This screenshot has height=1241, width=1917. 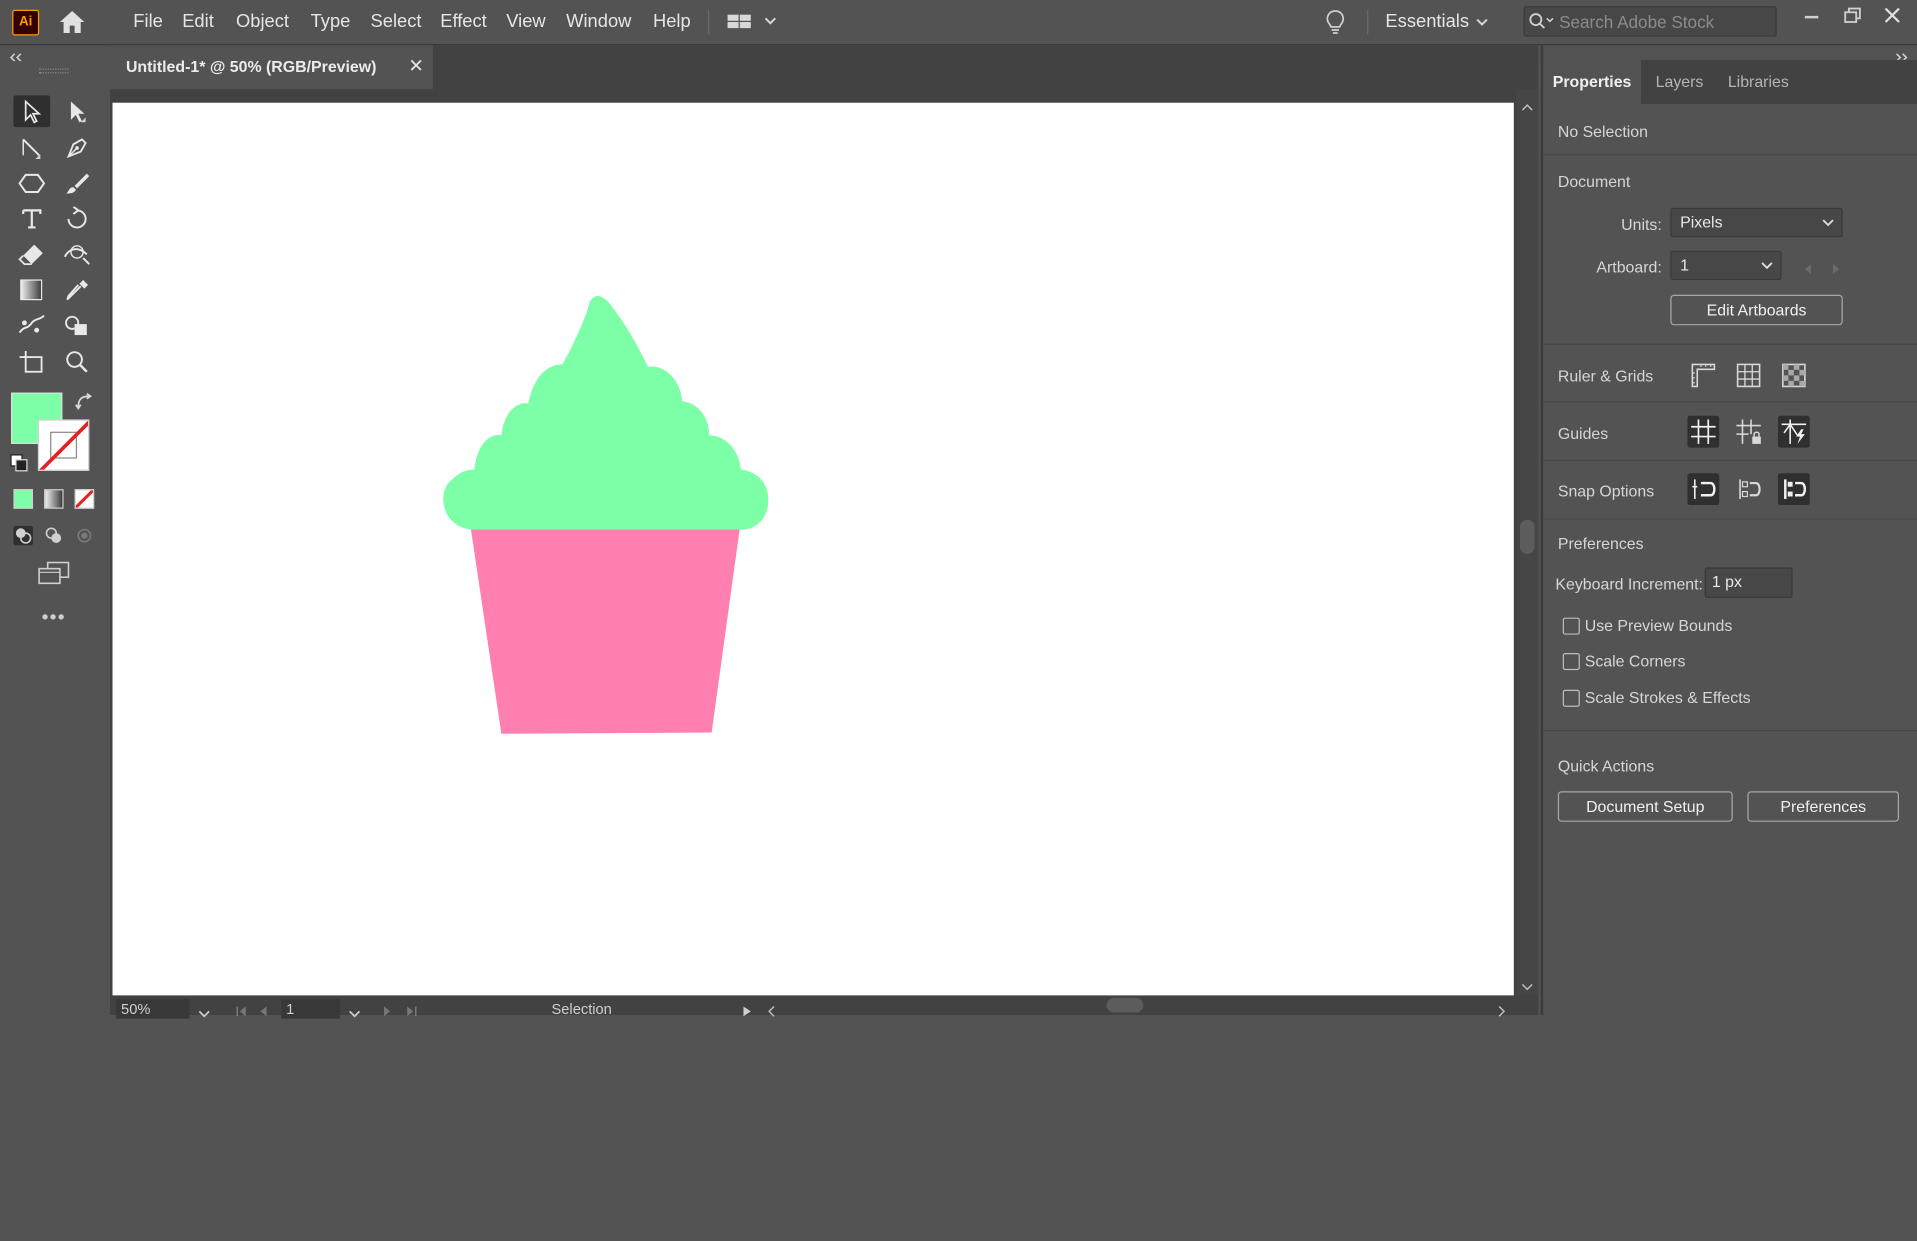 I want to click on arrange-documents-icon, so click(x=753, y=22).